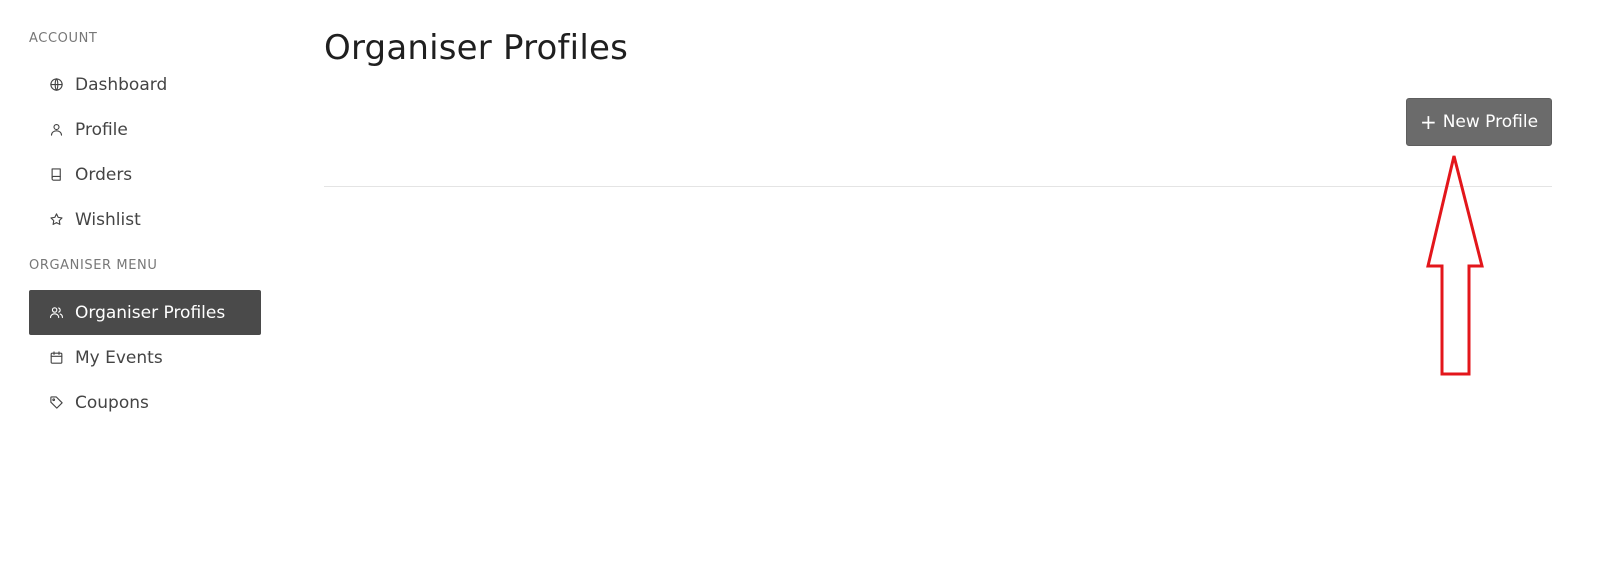 Image resolution: width=1600 pixels, height=576 pixels. What do you see at coordinates (112, 402) in the screenshot?
I see `sidebar-item-label: Coupons` at bounding box center [112, 402].